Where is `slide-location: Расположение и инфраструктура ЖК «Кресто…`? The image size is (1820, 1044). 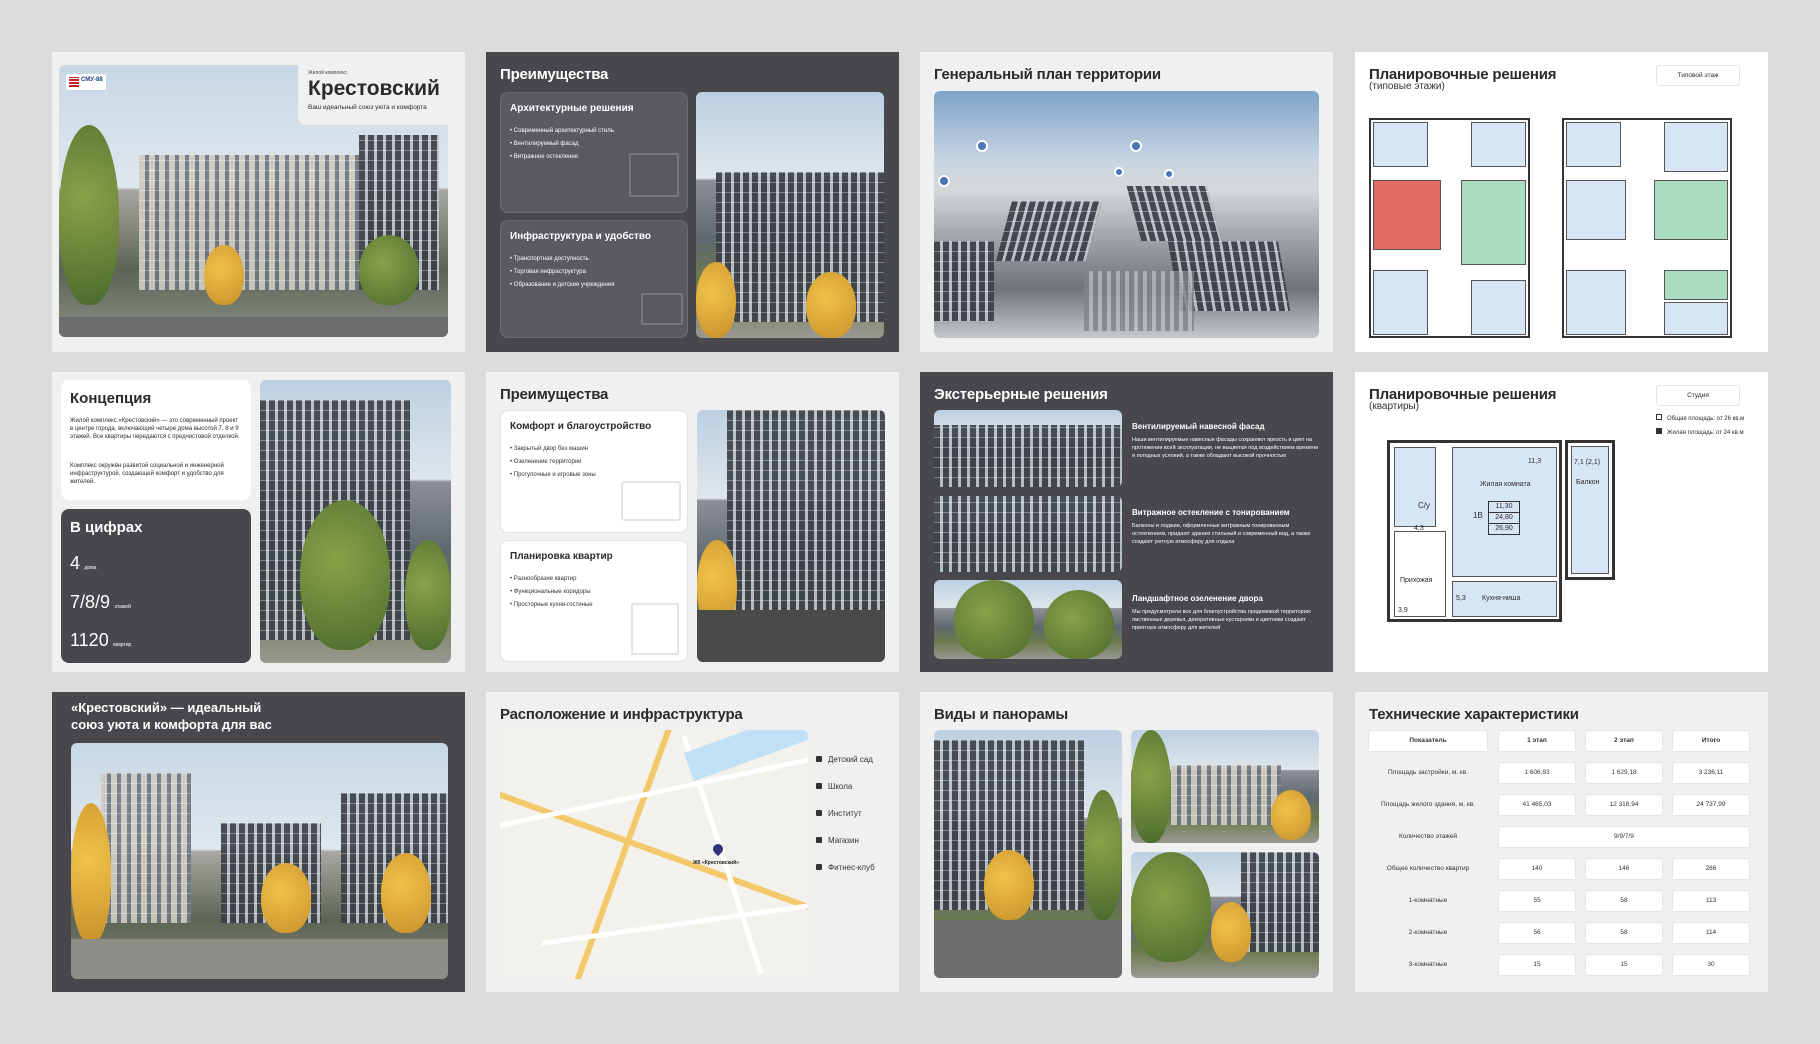
slide-location: Расположение и инфраструктура ЖК «Кресто… is located at coordinates (692, 842).